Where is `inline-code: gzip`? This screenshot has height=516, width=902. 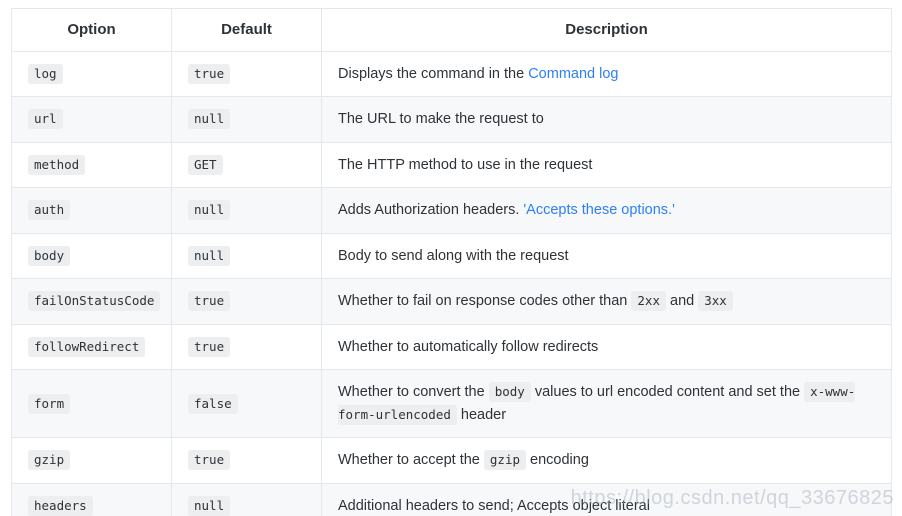
inline-code: gzip is located at coordinates (504, 460).